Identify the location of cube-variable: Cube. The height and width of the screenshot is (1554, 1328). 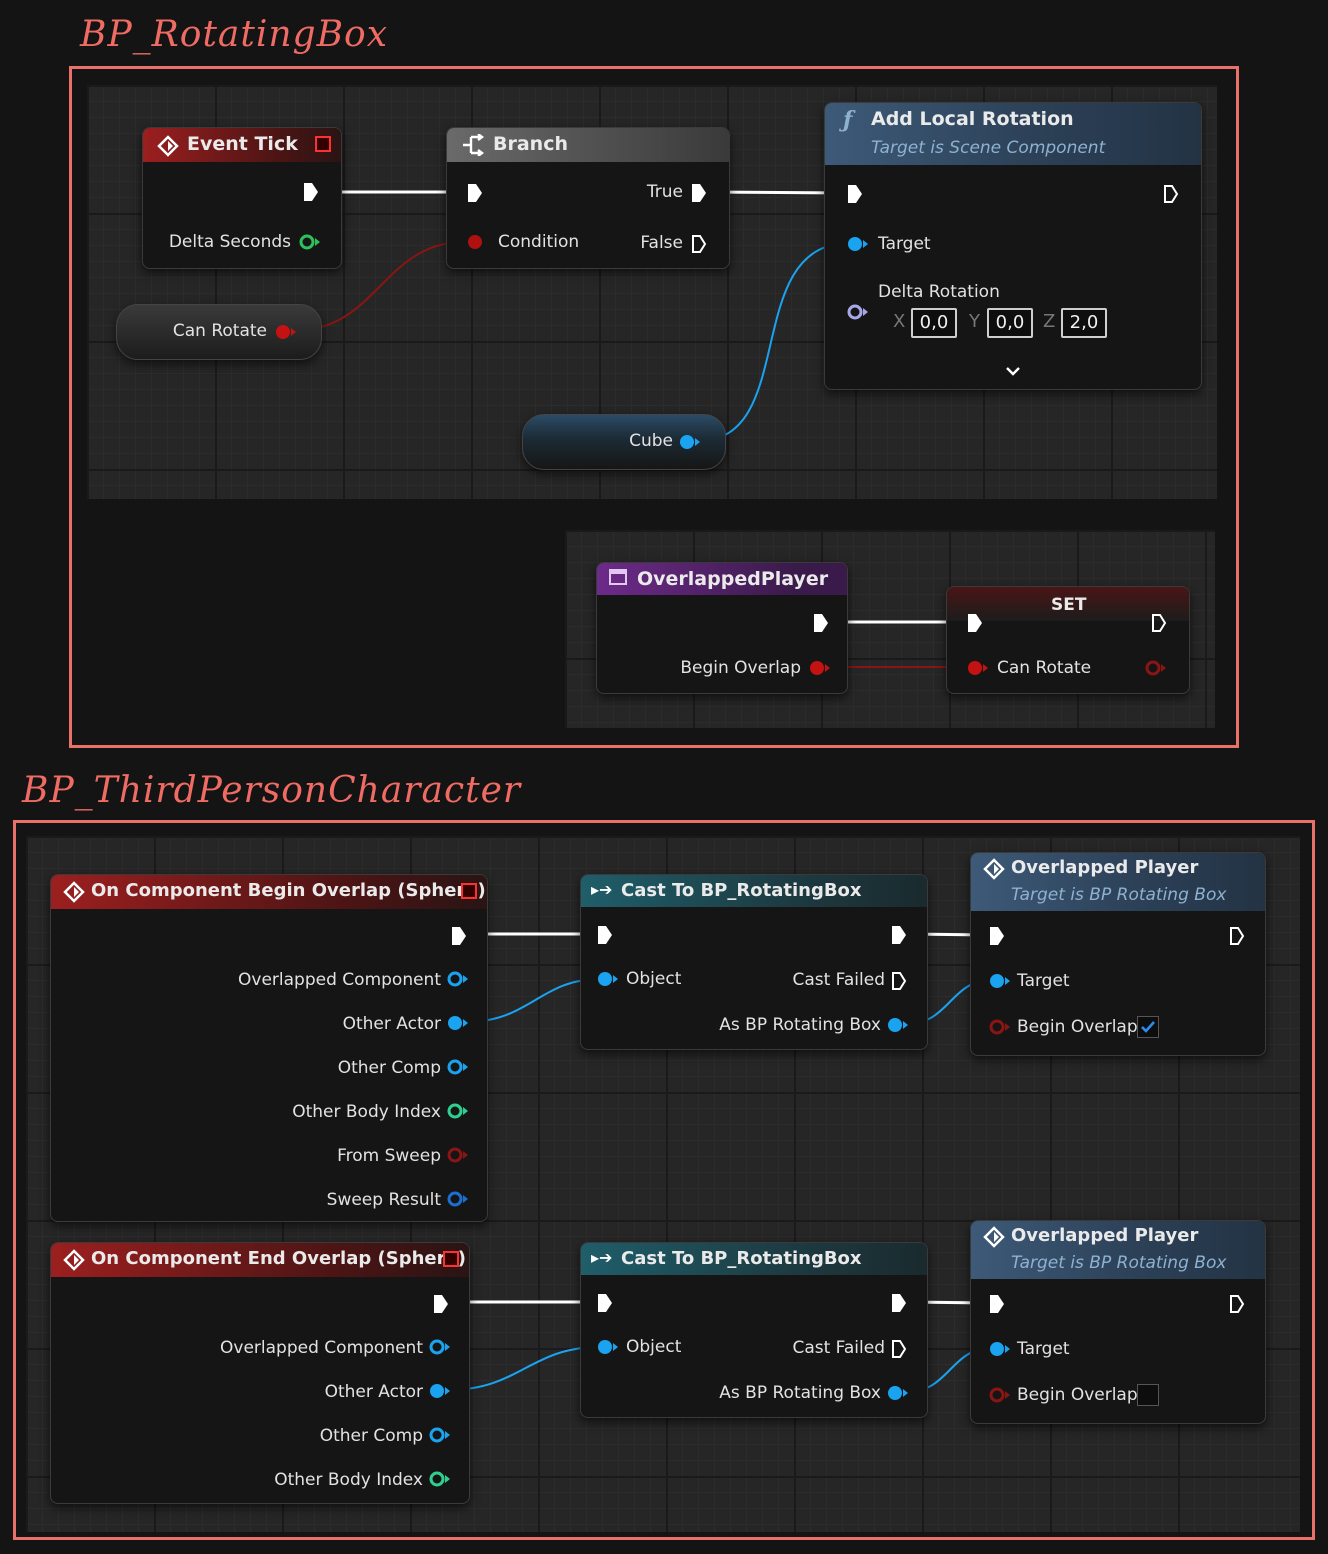
(624, 442).